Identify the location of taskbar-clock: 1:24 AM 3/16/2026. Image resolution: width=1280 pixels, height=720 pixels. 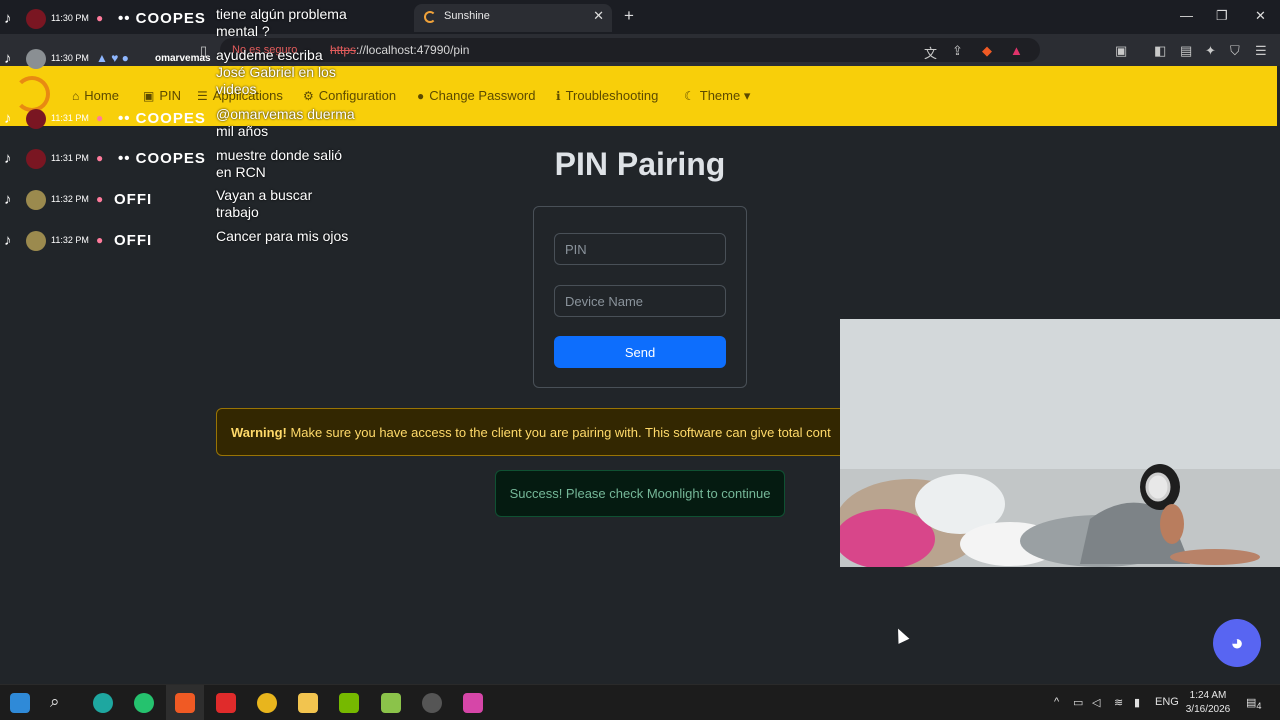
(1208, 703).